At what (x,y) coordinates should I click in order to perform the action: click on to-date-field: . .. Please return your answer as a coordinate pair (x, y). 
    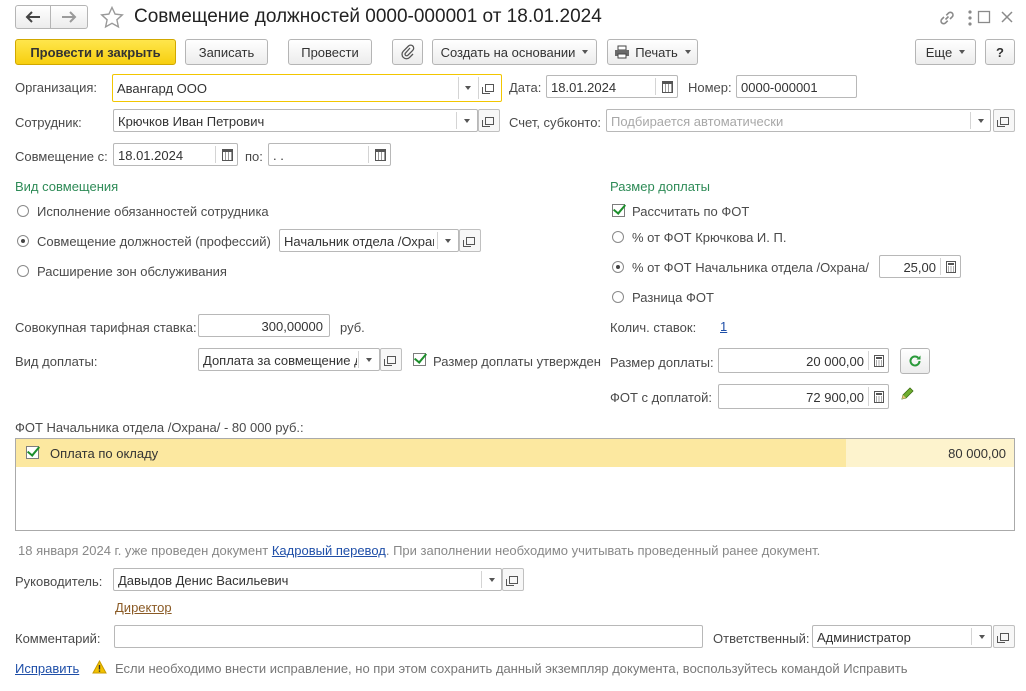
    Looking at the image, I should click on (329, 154).